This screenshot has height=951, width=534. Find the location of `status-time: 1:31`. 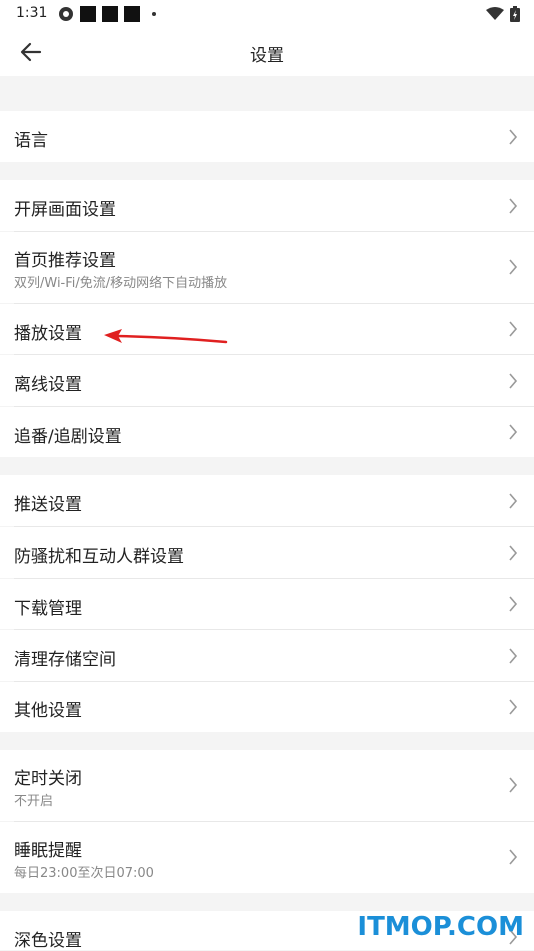

status-time: 1:31 is located at coordinates (32, 13).